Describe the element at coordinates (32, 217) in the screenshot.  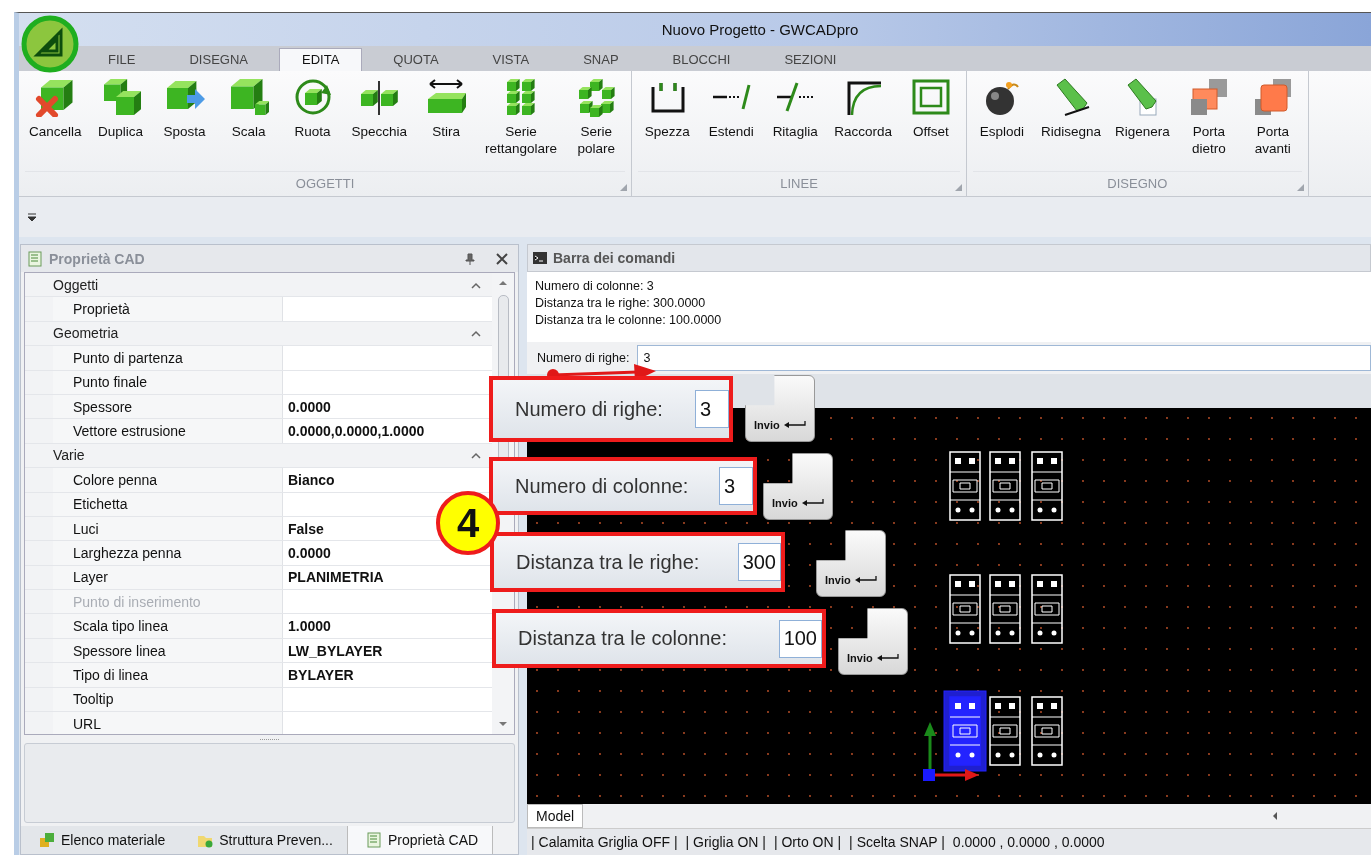
I see `customize-dropdown-icon` at that location.